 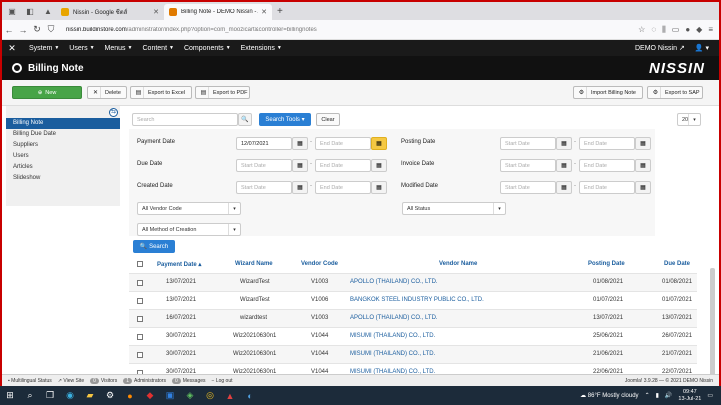 I want to click on sidebar-item-articles: Articles, so click(x=63, y=167).